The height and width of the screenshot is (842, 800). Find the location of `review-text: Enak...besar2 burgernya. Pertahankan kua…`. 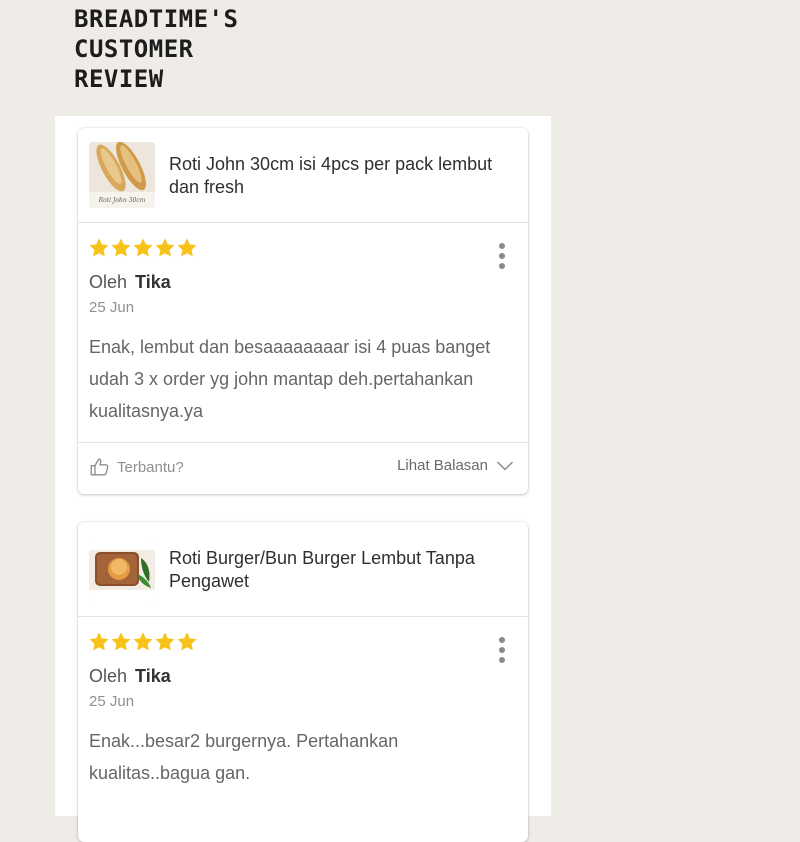

review-text: Enak...besar2 burgernya. Pertahankan kua… is located at coordinates (244, 757).